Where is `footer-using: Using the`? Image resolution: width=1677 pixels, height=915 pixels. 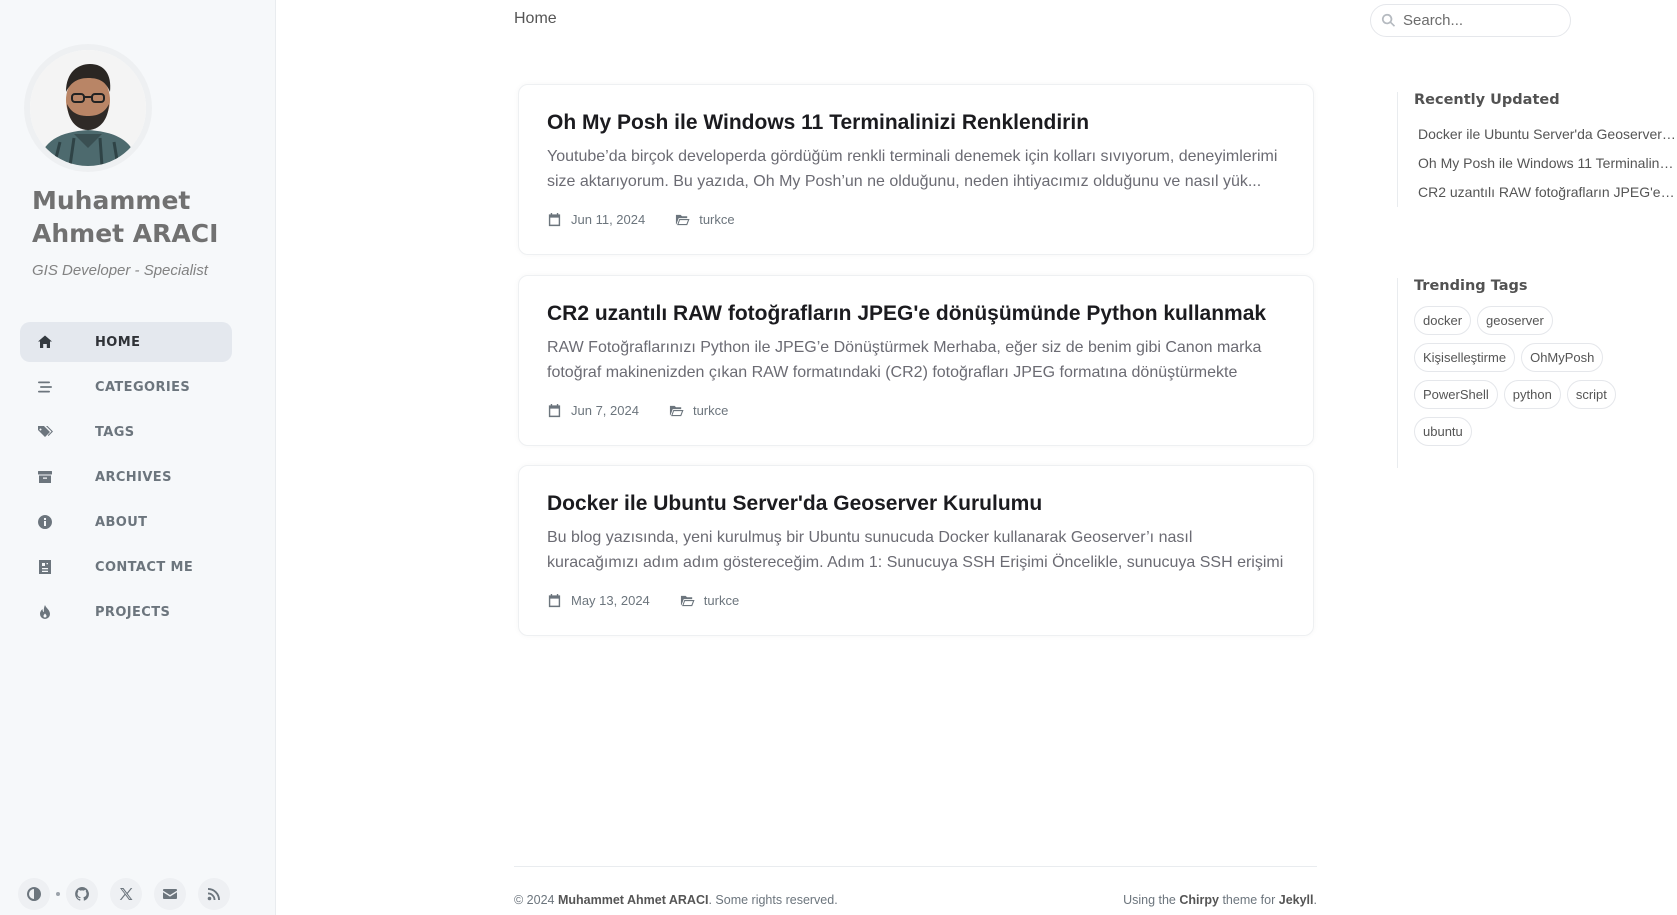
footer-using: Using the is located at coordinates (1149, 900).